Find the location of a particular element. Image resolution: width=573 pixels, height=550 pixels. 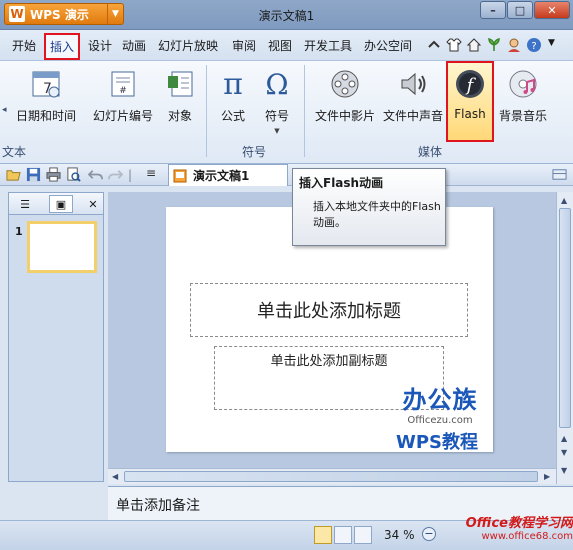

officezu-watermark: 办公族 Officezu.com is located at coordinates (440, 403).